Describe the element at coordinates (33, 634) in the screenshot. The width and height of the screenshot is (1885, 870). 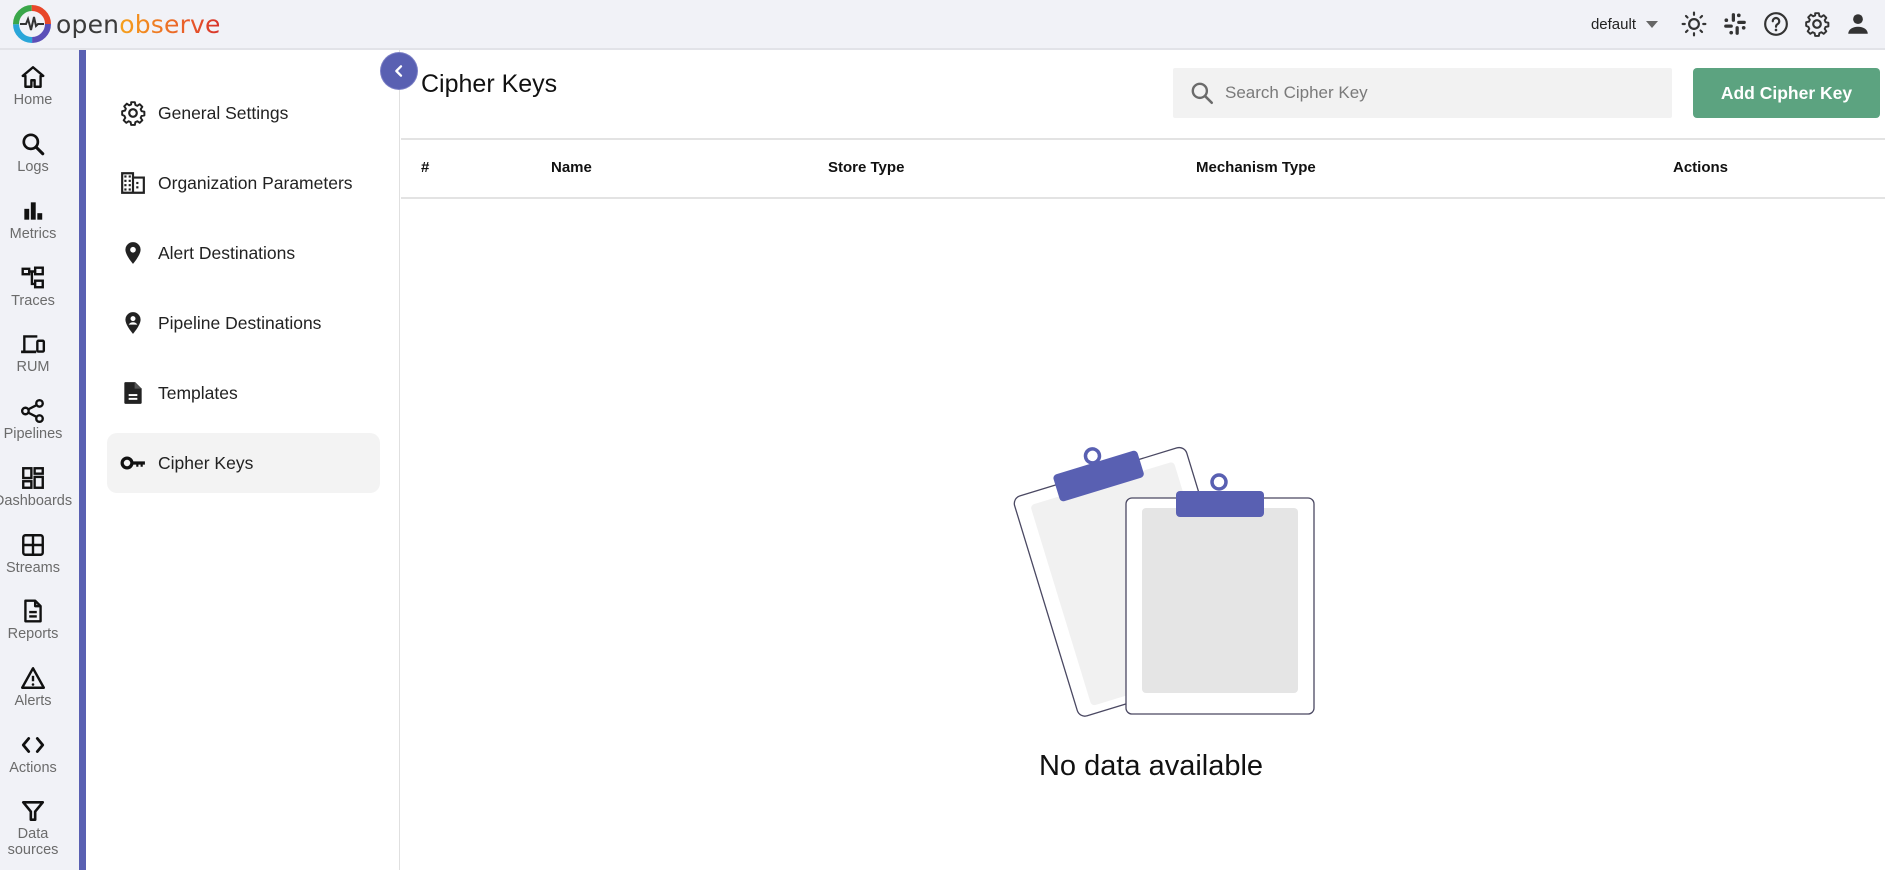
I see `nav-label: Reports` at that location.